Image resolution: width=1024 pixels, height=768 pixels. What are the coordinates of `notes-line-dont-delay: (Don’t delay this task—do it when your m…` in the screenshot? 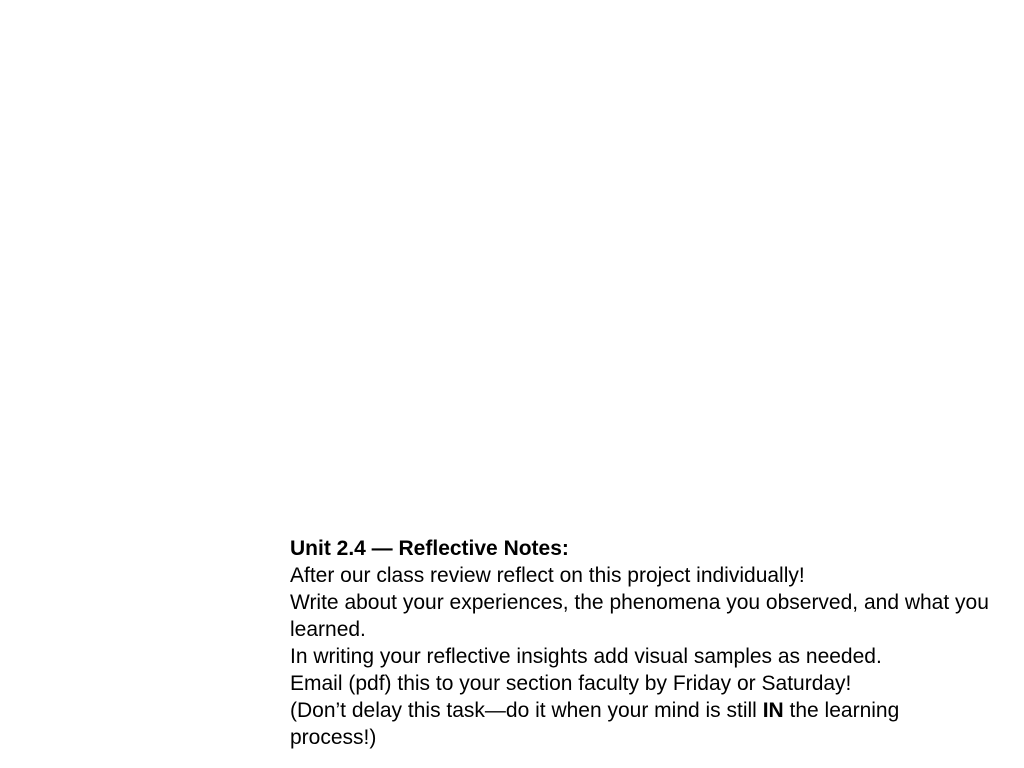 It's located at (640, 724).